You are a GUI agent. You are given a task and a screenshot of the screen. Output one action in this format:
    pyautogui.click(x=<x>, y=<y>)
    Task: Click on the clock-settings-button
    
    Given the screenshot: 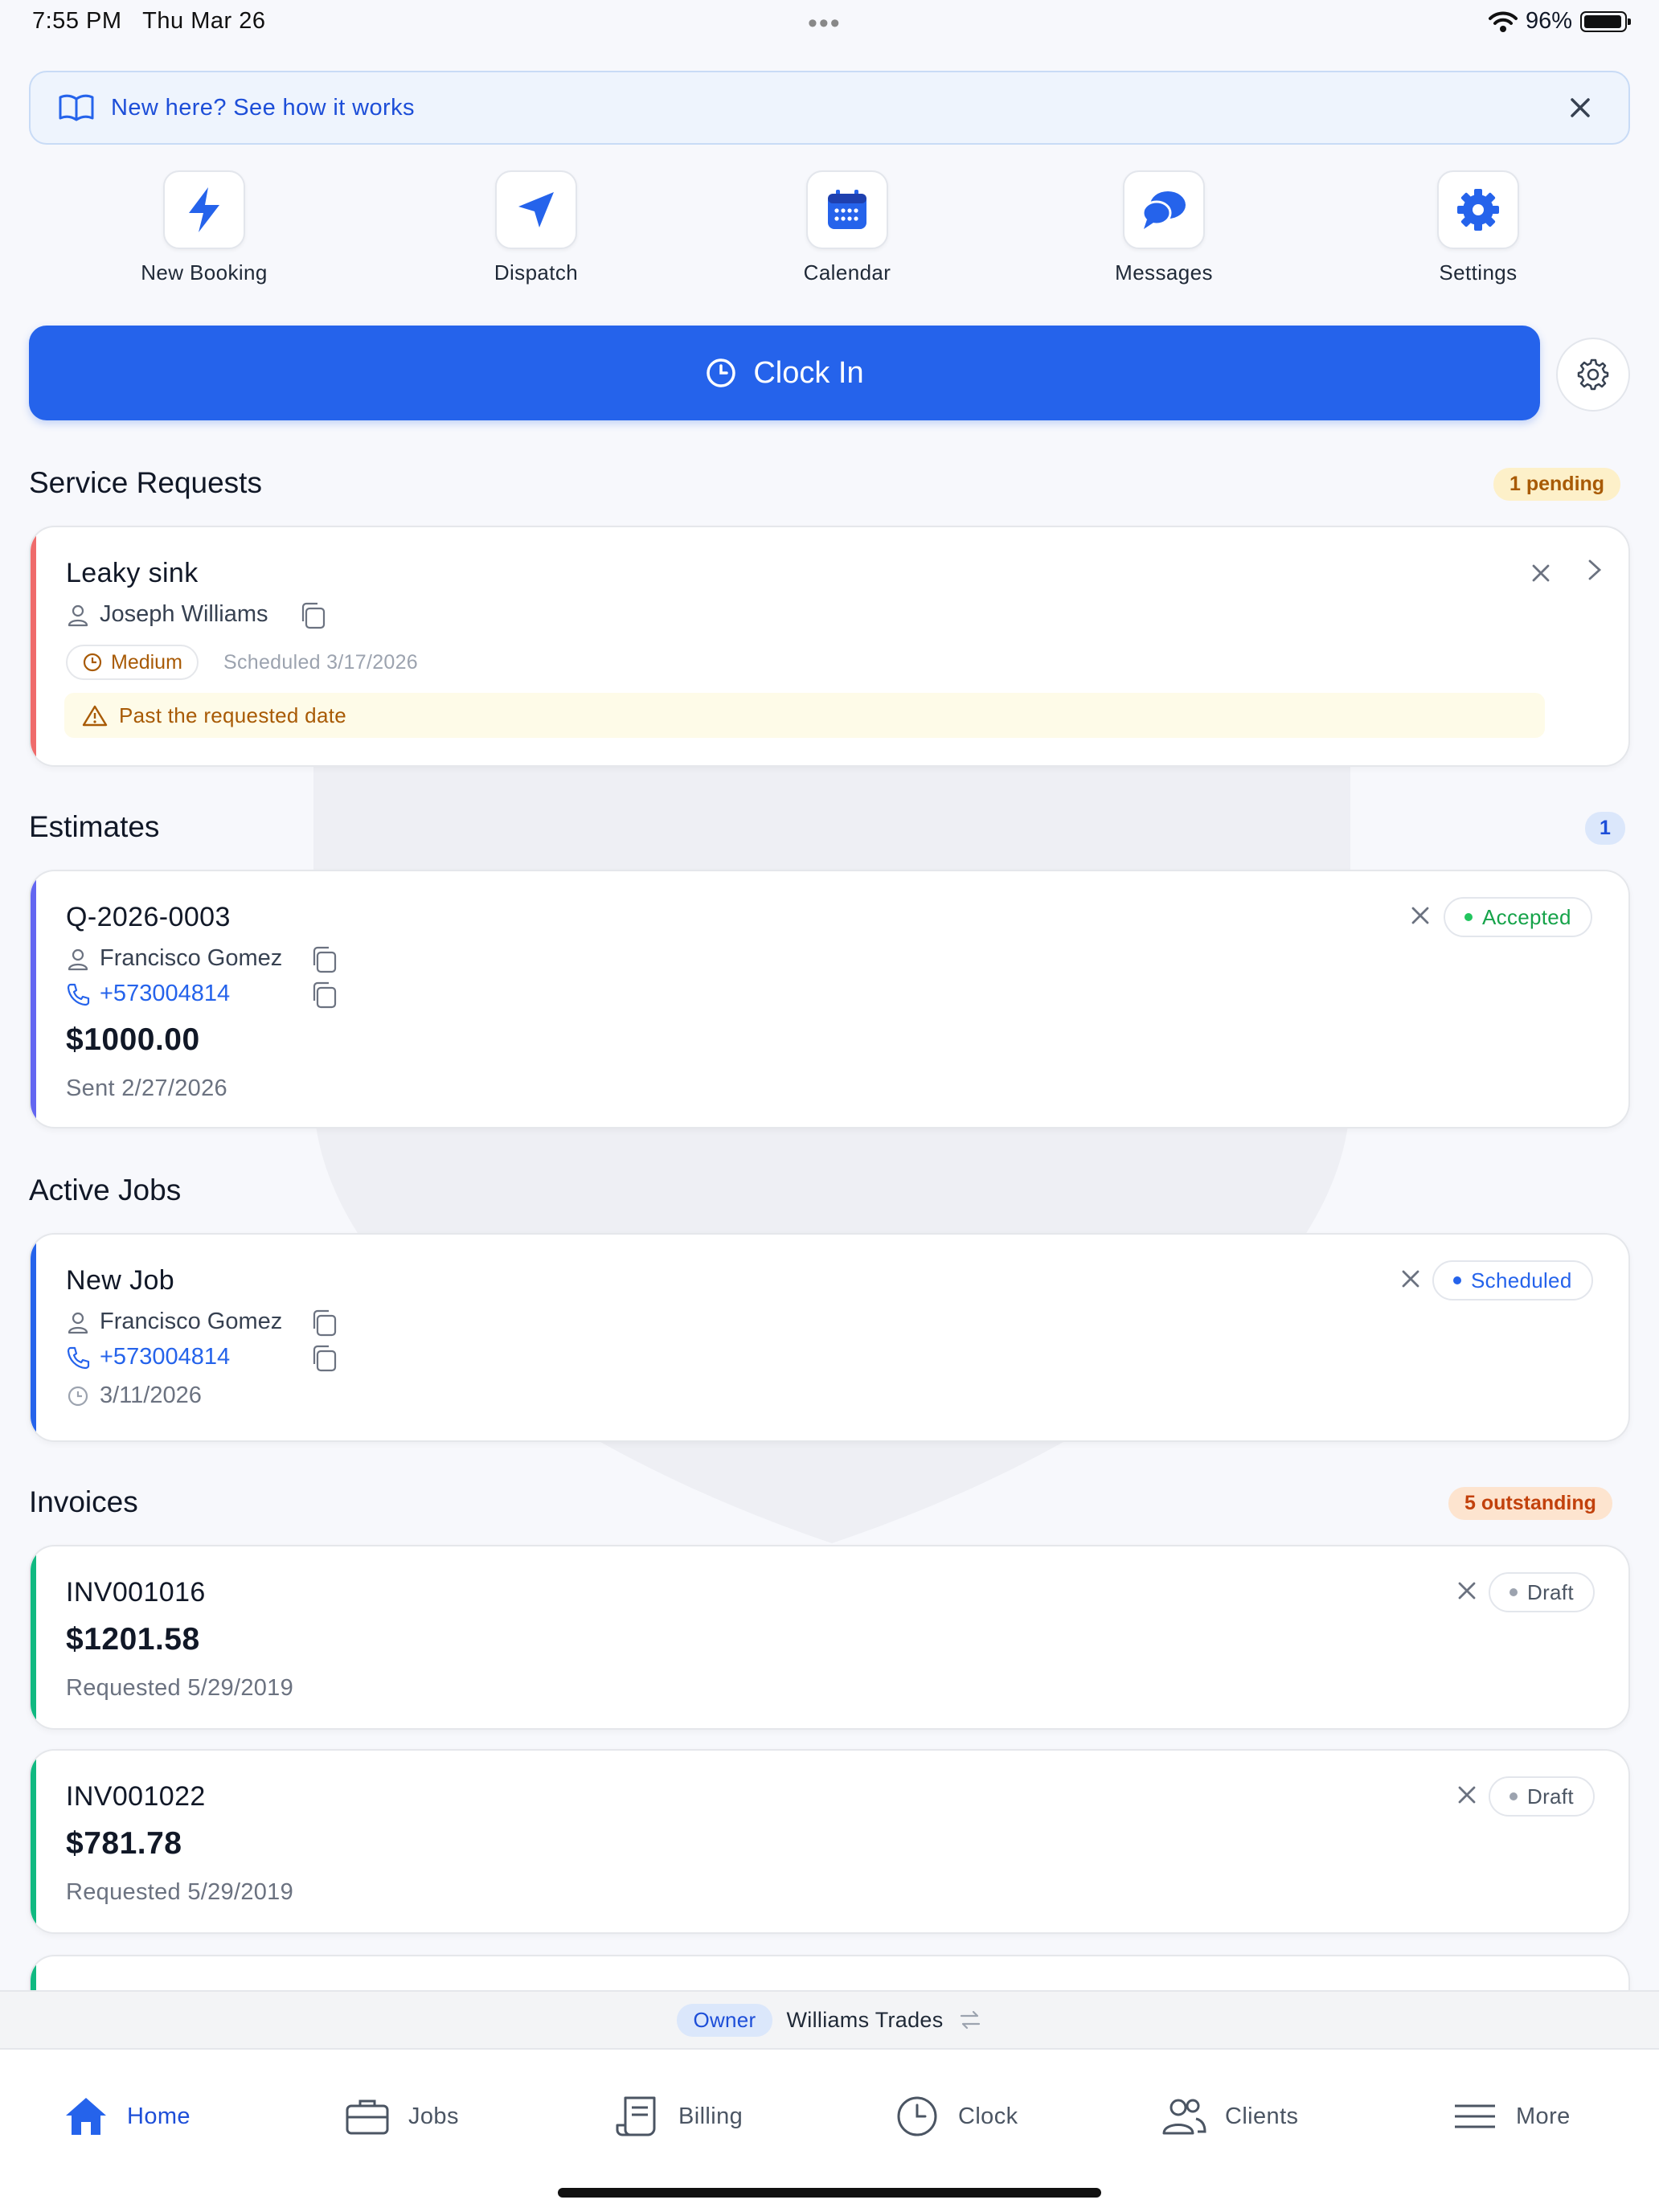 What is the action you would take?
    pyautogui.click(x=1593, y=375)
    